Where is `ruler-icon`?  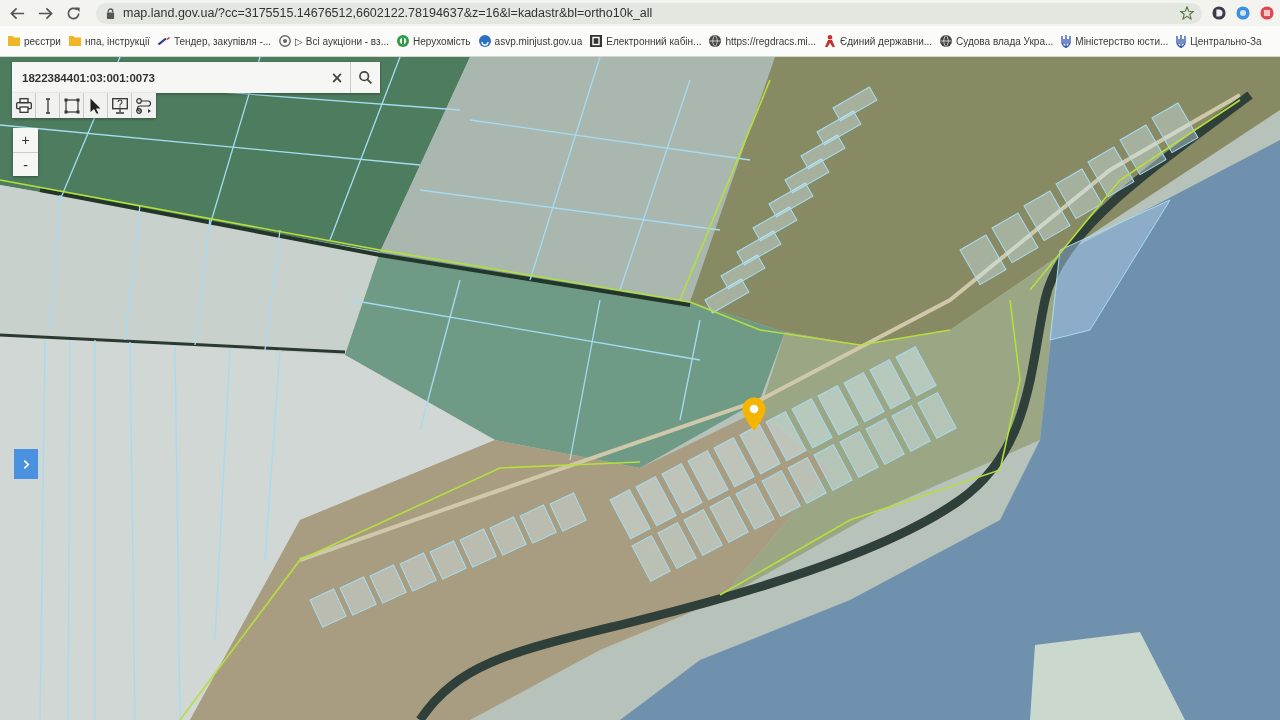 ruler-icon is located at coordinates (47, 105).